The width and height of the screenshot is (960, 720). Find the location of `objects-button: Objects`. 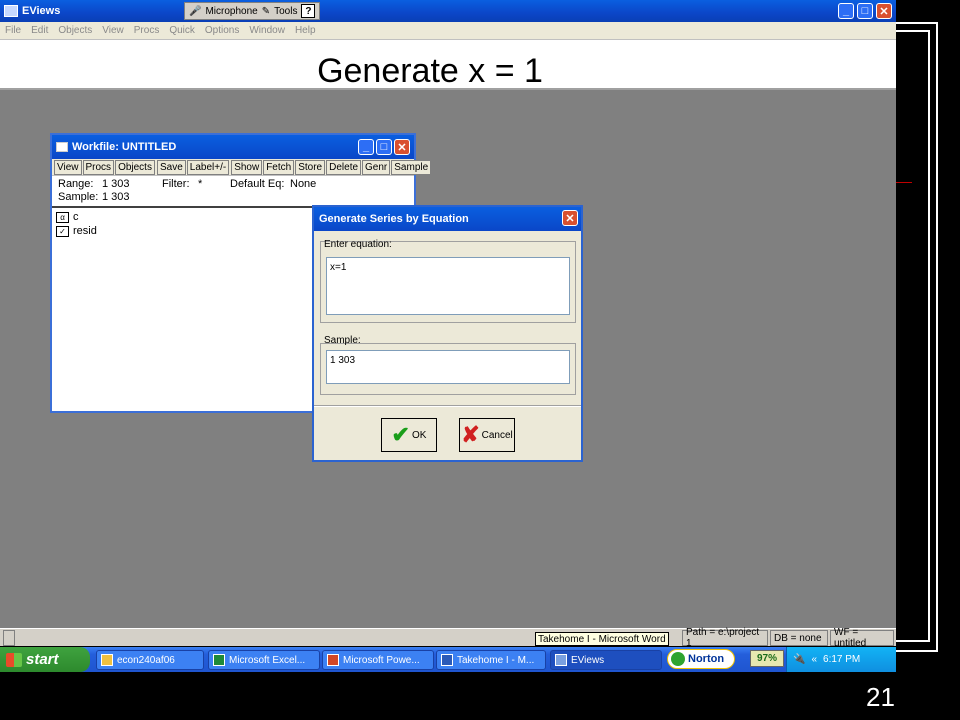

objects-button: Objects is located at coordinates (135, 167).